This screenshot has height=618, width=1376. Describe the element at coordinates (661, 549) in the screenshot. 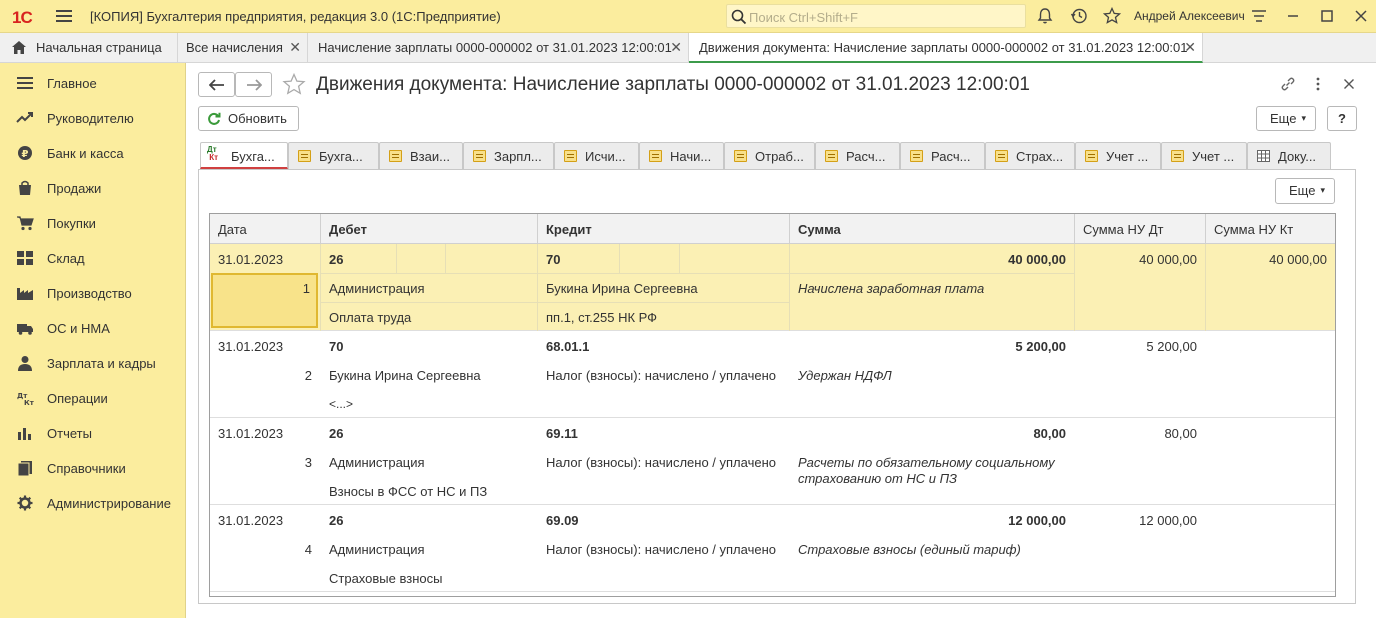

I see `credit-subconto-1: Налог (взносы): начислено / уплачено` at that location.